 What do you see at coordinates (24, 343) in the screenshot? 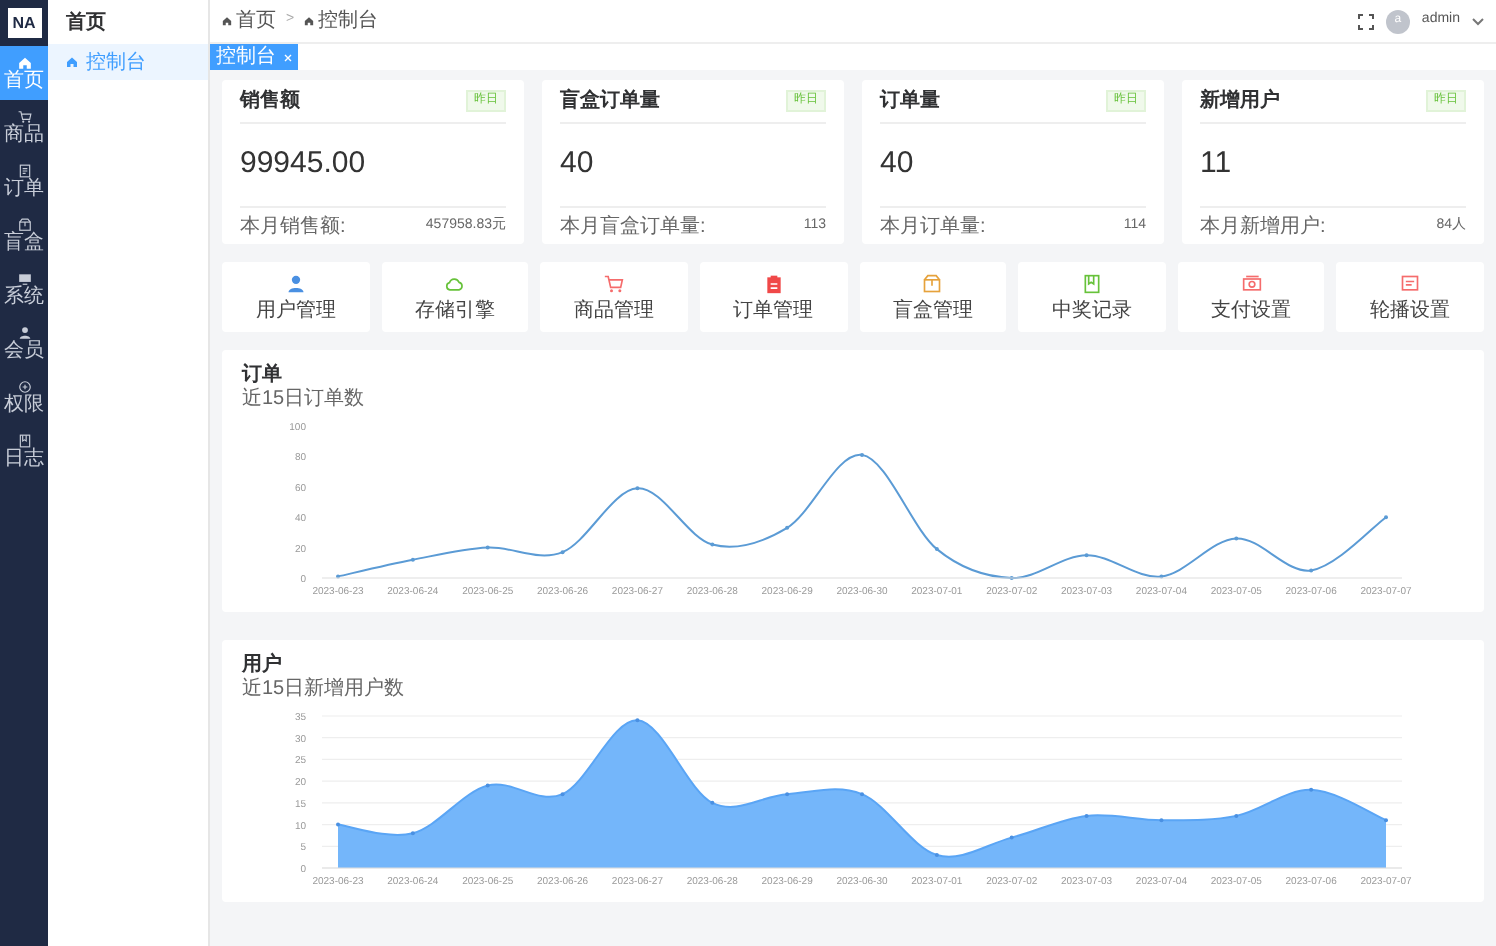
I see `sidebar-item: 会员` at bounding box center [24, 343].